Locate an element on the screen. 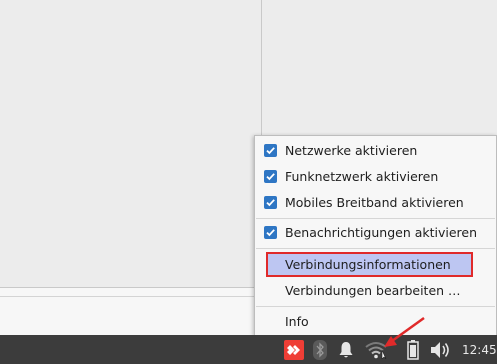  menu-item-netzwerke-aktivieren: Netzwerke aktivieren is located at coordinates (375, 150).